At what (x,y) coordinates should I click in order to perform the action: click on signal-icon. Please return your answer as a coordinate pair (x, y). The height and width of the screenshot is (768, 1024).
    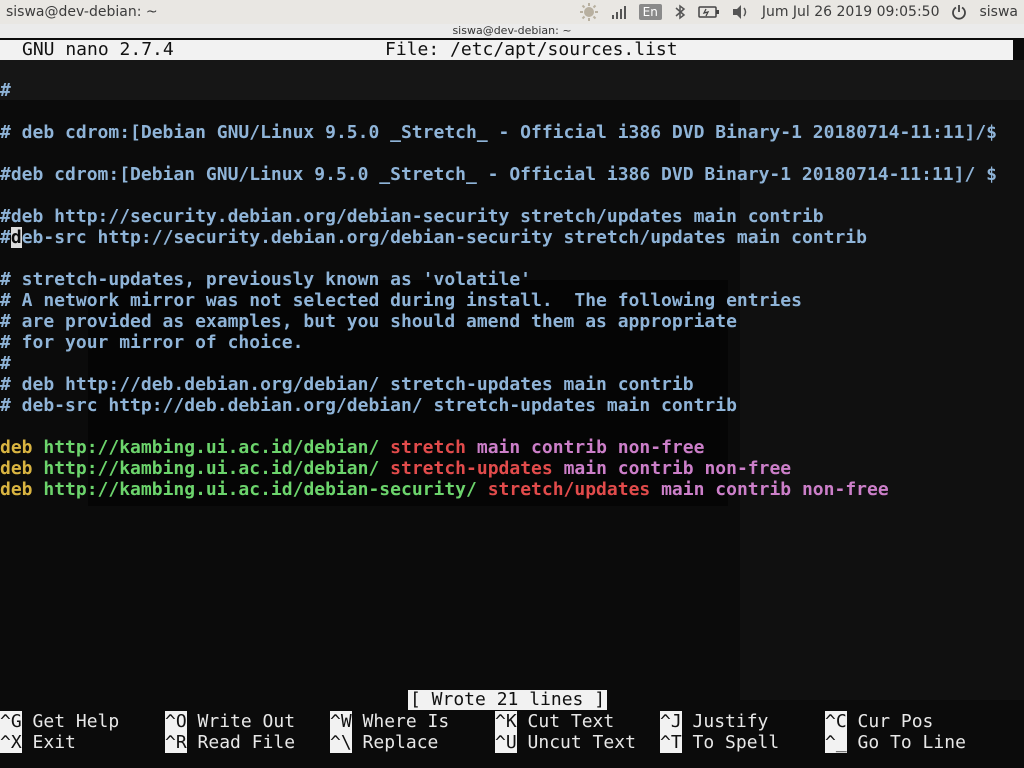
    Looking at the image, I should click on (619, 12).